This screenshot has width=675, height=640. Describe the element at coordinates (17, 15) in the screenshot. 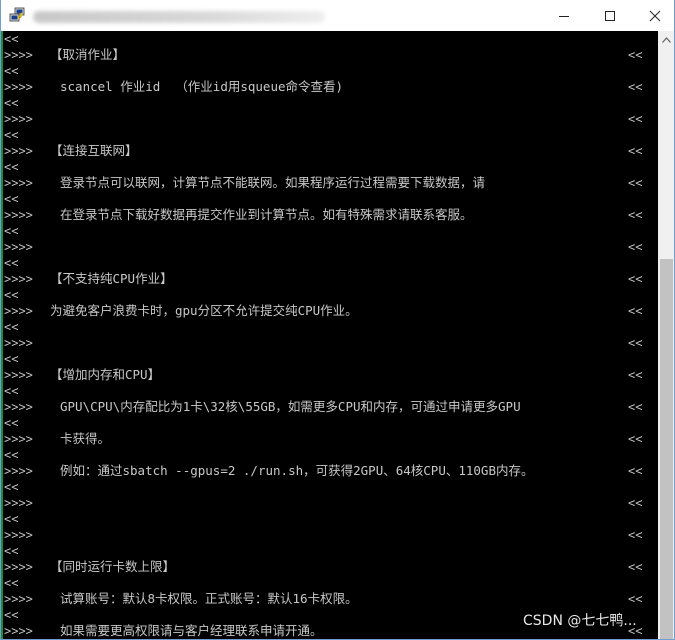

I see `putty-app-icon` at that location.